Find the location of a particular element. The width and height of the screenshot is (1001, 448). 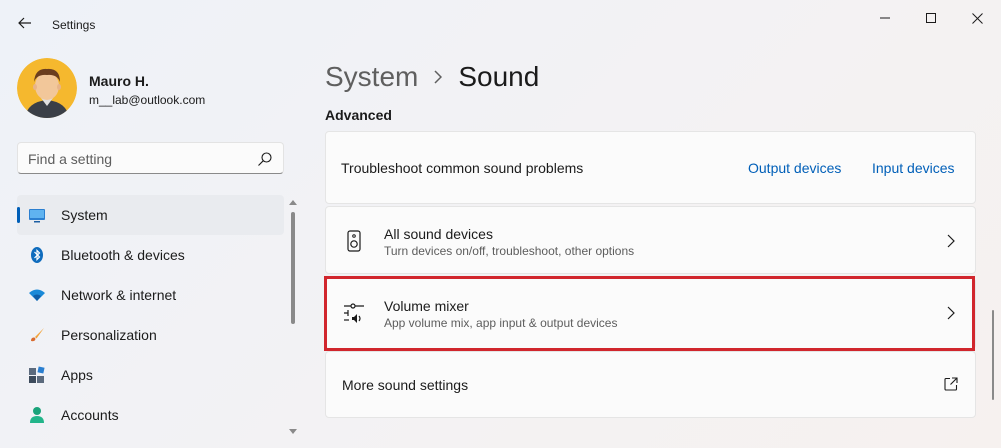

maximize-icon is located at coordinates (931, 18).